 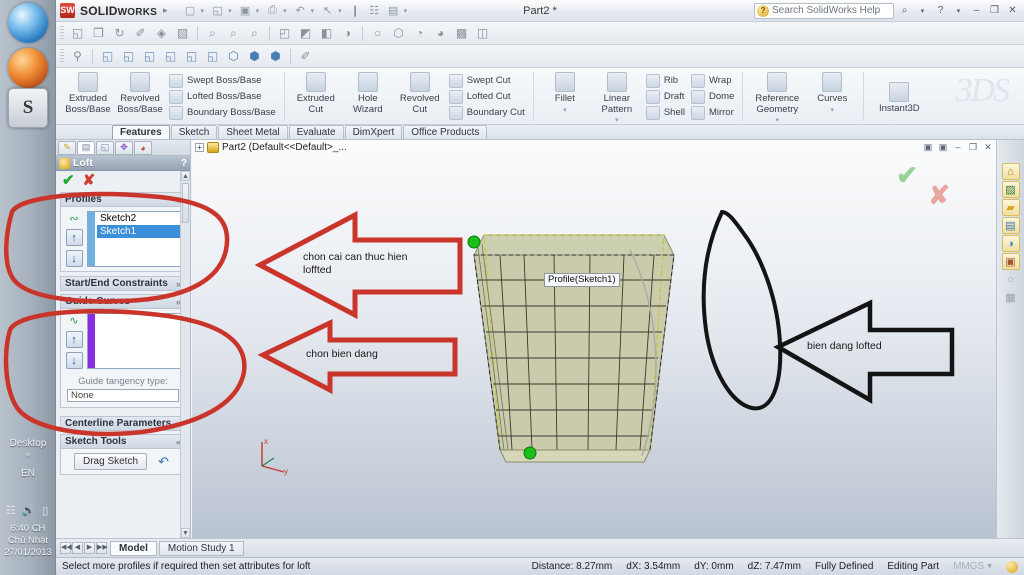 I want to click on dimetric-view-icon: ⬢, so click(x=275, y=56).